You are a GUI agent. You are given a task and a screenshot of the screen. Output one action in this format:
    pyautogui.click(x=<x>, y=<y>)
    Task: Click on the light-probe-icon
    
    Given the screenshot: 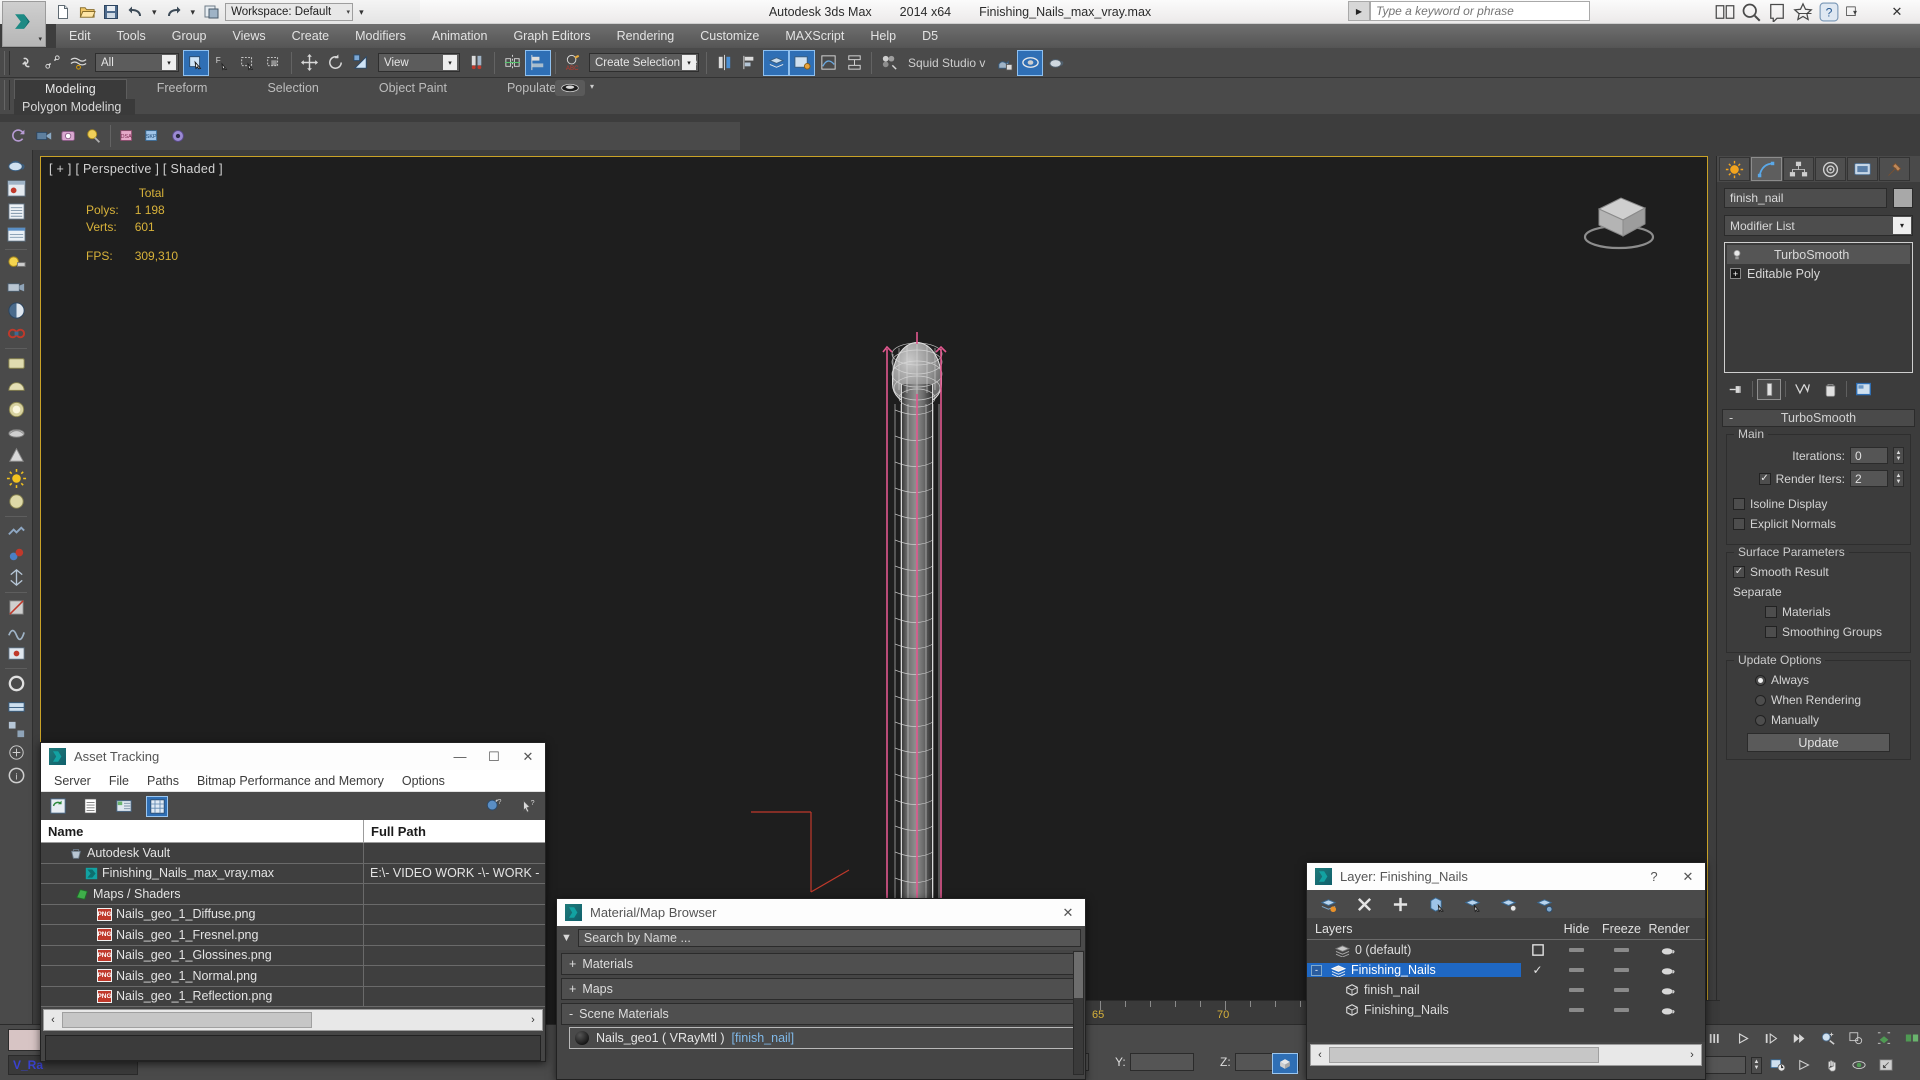 What is the action you would take?
    pyautogui.click(x=93, y=136)
    